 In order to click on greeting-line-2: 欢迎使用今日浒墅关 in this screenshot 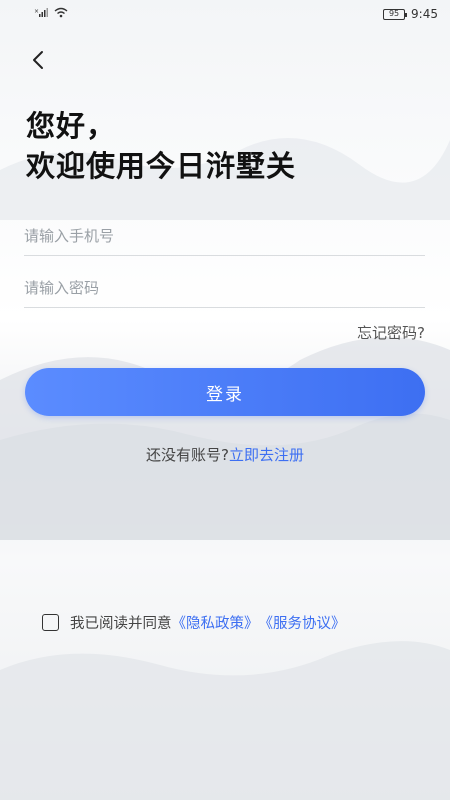, I will do `click(161, 166)`.